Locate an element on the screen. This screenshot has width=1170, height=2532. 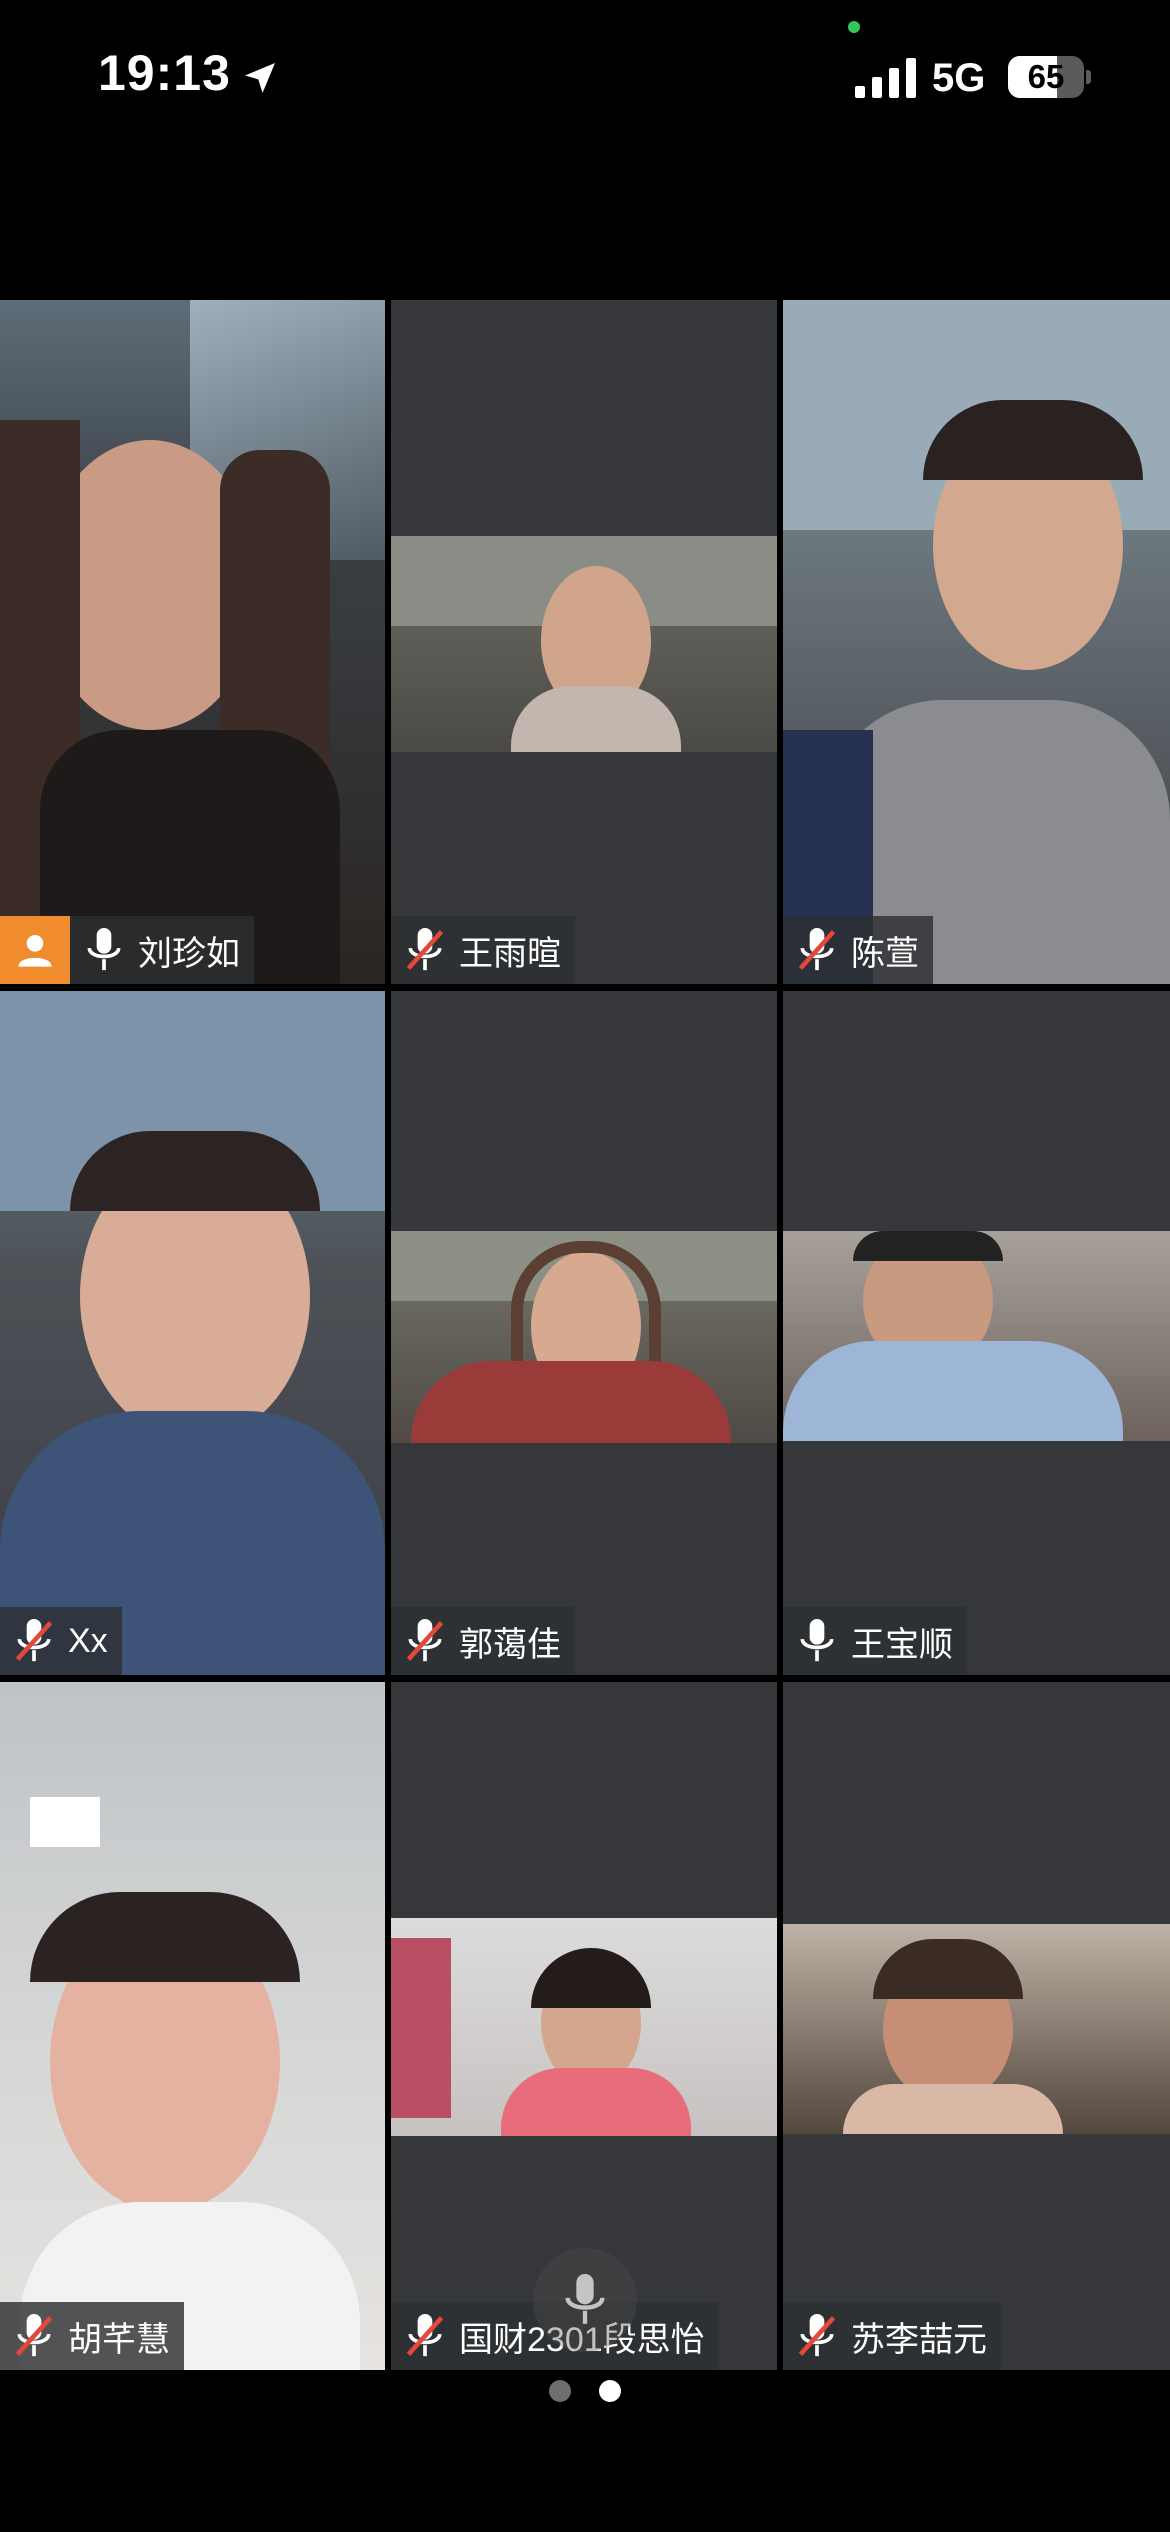
participant-tile: 郭蔼佳 is located at coordinates (584, 1333).